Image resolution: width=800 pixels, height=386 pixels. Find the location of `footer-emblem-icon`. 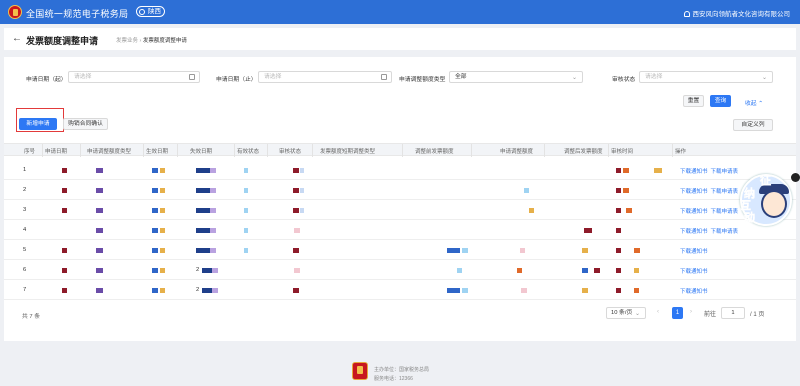

footer-emblem-icon is located at coordinates (360, 371).